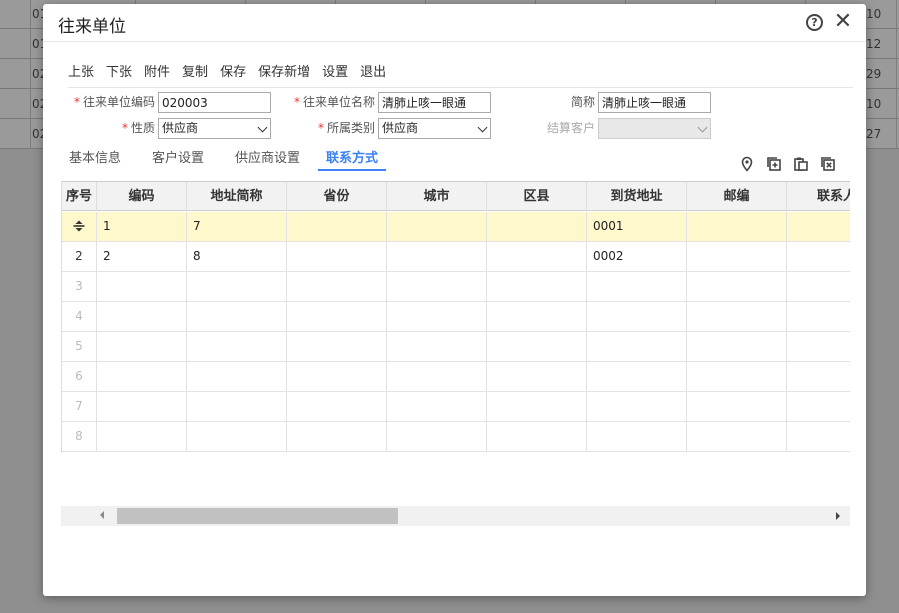  I want to click on short-name-input, so click(654, 102).